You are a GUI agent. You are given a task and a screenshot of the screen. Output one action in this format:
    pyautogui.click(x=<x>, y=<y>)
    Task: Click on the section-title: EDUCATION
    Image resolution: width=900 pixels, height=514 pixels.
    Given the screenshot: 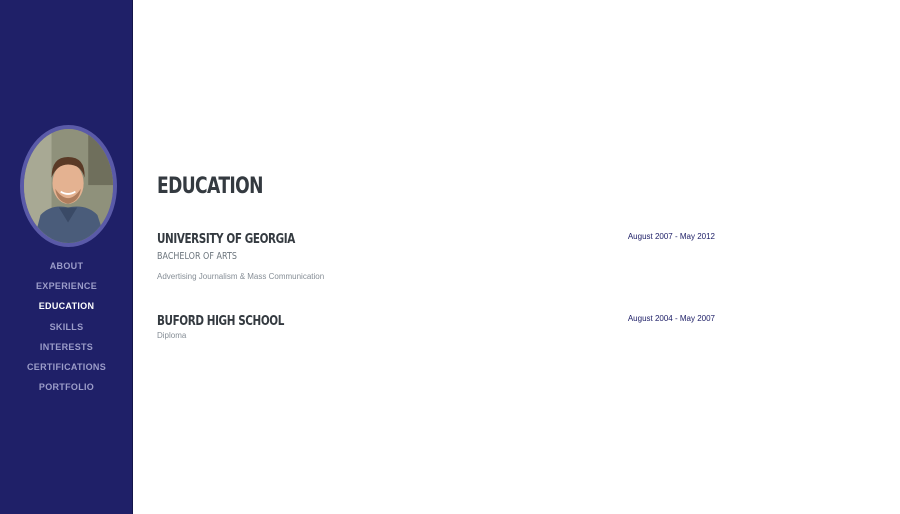 What is the action you would take?
    pyautogui.click(x=210, y=186)
    